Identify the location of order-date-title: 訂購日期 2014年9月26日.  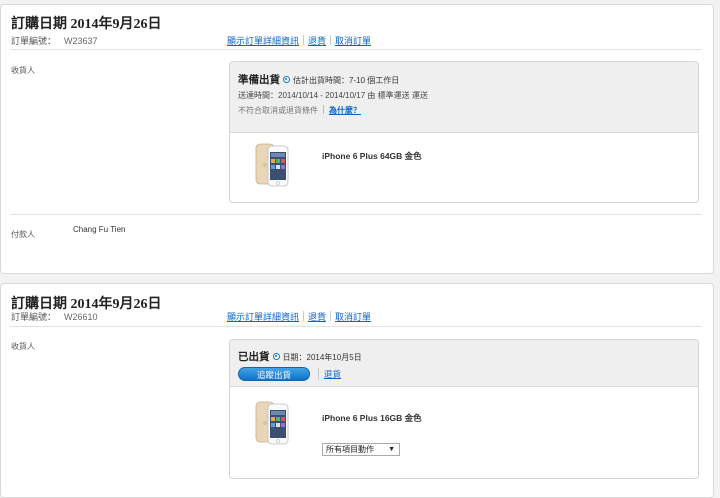
(86, 24).